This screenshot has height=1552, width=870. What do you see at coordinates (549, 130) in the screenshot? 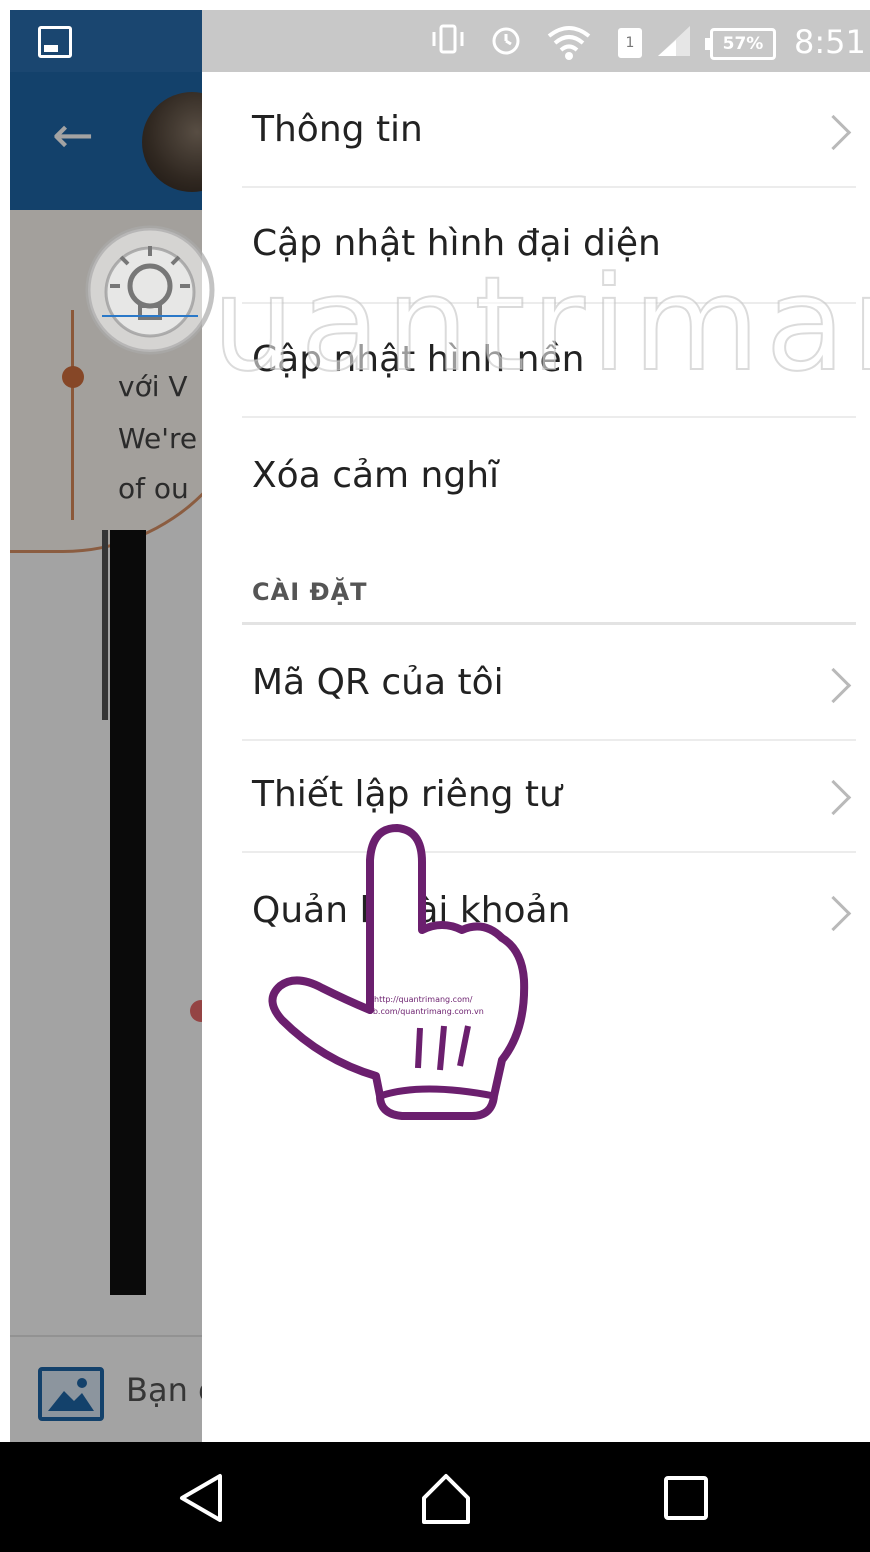
I see `menu-item-thong-tin: Thông tin` at bounding box center [549, 130].